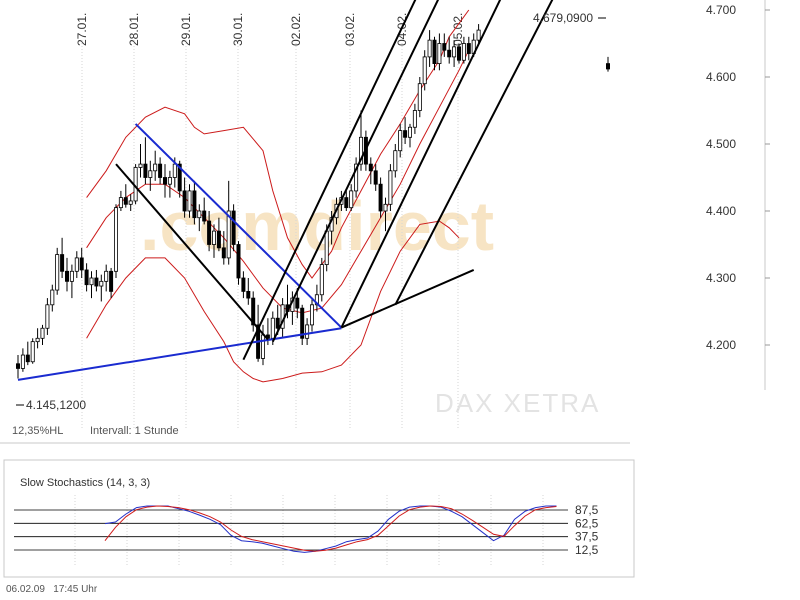  I want to click on perf-label: 12,35%HL, so click(37, 431).